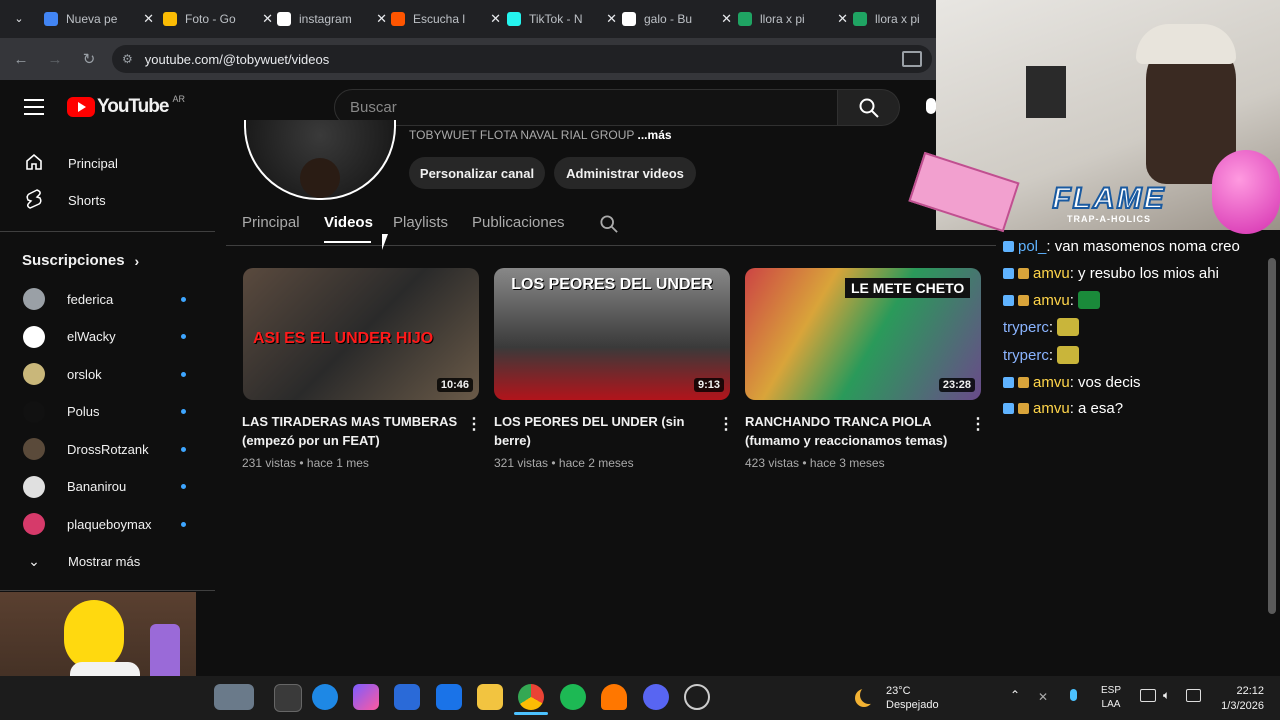 This screenshot has width=1280, height=720. Describe the element at coordinates (407, 697) in the screenshot. I see `store-icon` at that location.